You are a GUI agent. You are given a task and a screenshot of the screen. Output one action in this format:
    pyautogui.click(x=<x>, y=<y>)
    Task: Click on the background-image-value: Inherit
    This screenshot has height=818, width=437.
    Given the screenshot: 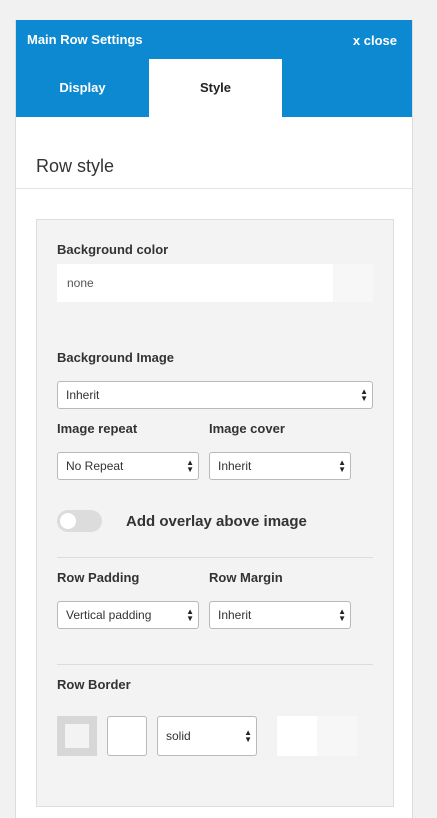 What is the action you would take?
    pyautogui.click(x=83, y=395)
    